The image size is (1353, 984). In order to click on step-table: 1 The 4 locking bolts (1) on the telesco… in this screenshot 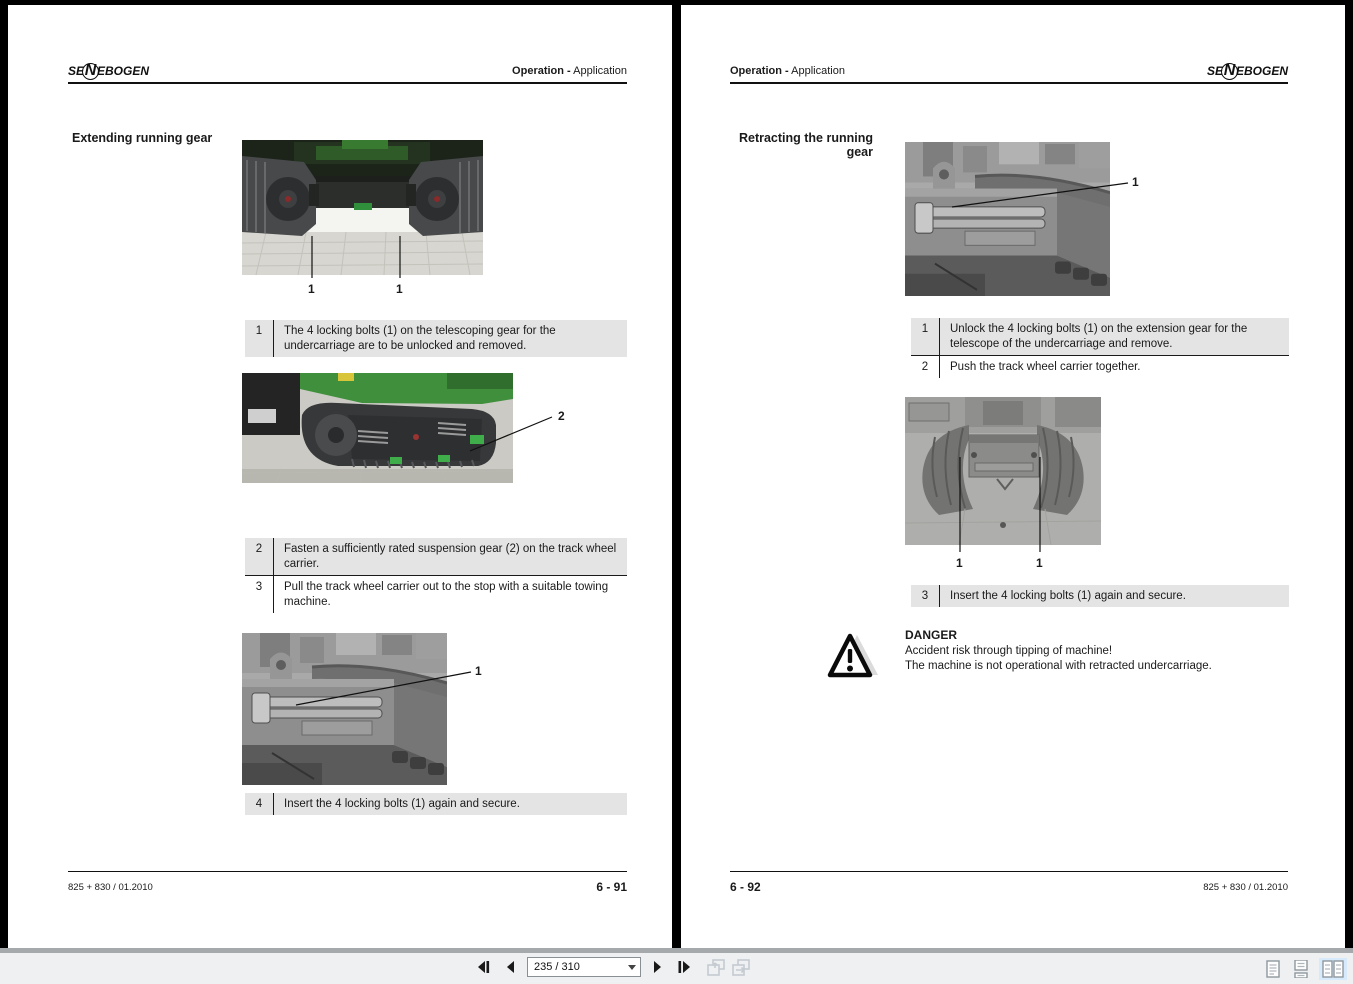, I will do `click(436, 338)`.